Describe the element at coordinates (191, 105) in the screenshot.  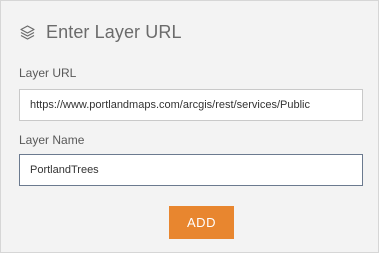
I see `layer-url-input` at that location.